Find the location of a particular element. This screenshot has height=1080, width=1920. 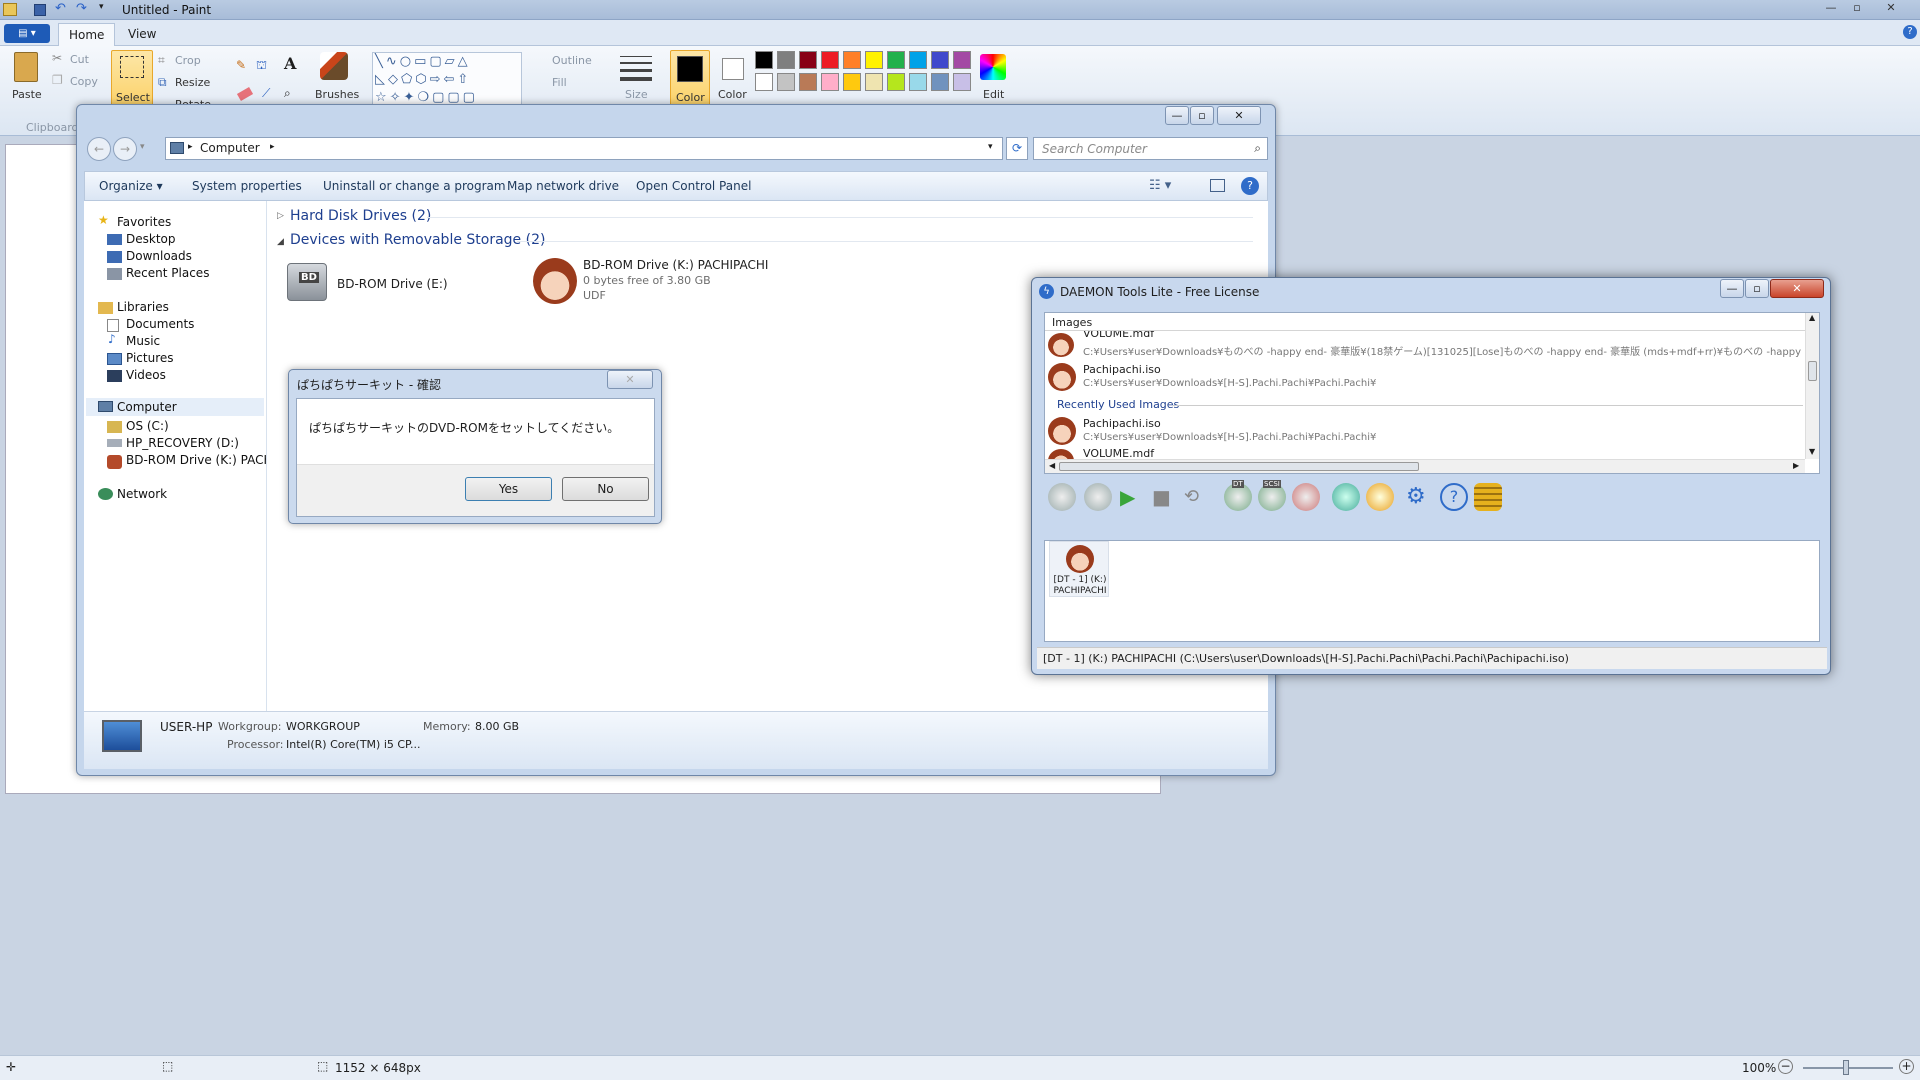

unmount-stop-icon: ■ is located at coordinates (1166, 497).